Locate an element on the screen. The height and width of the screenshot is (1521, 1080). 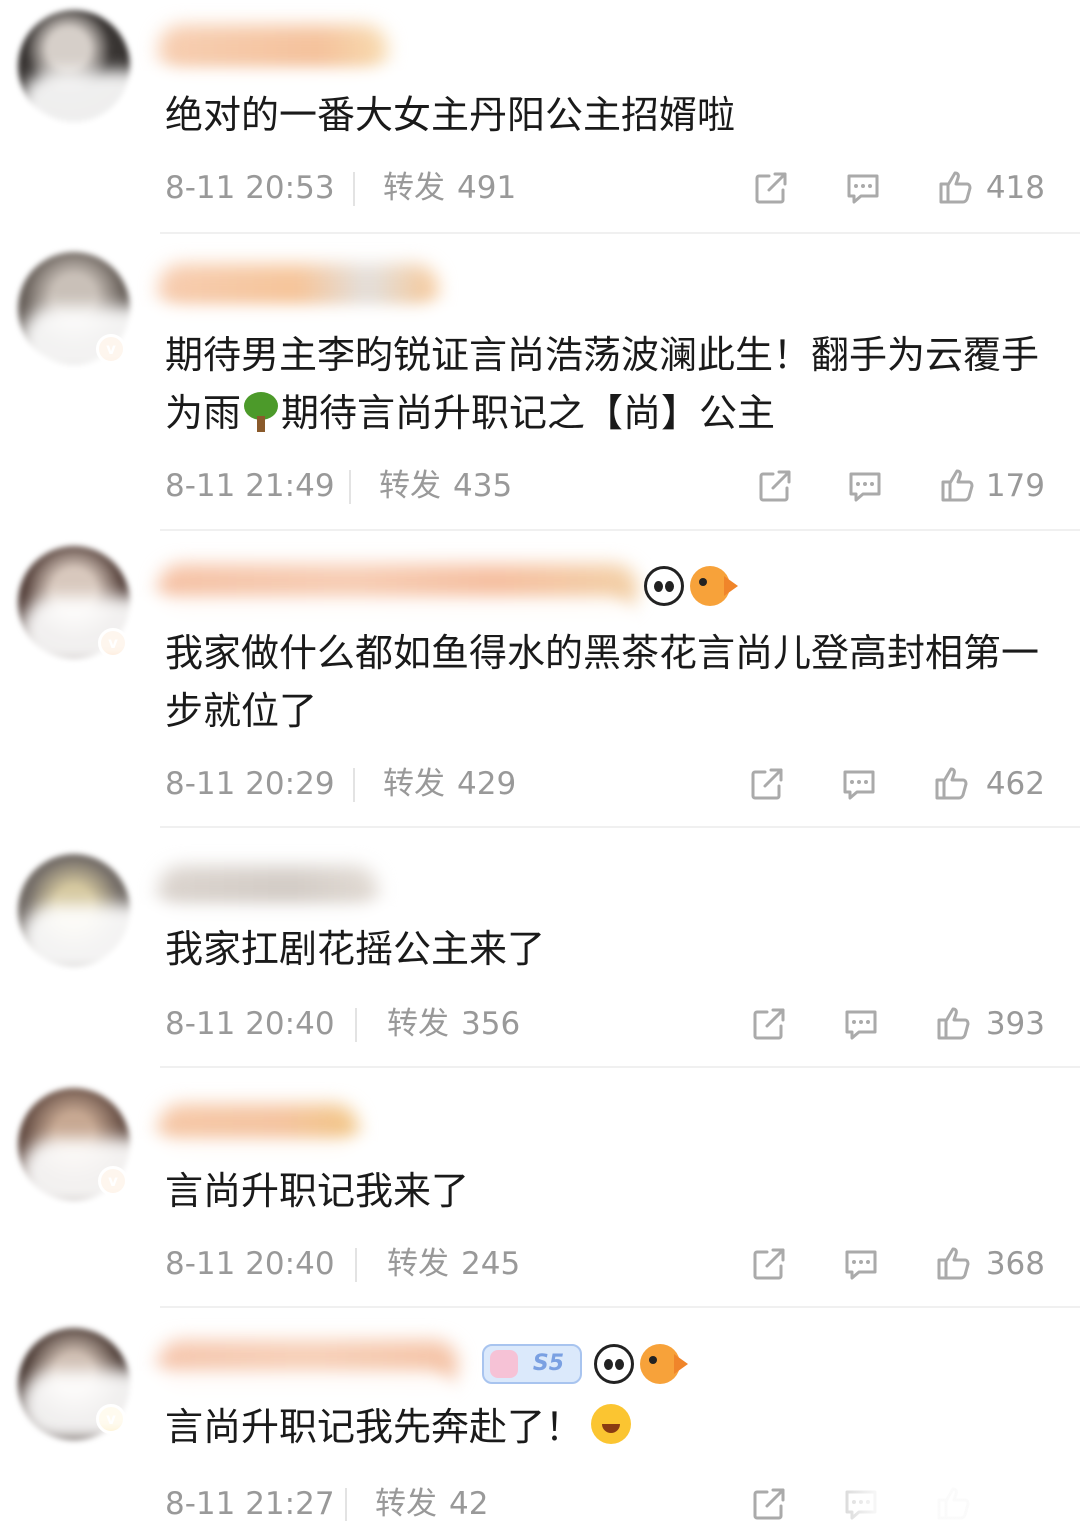
repost-number: 42 is located at coordinates (469, 1503).